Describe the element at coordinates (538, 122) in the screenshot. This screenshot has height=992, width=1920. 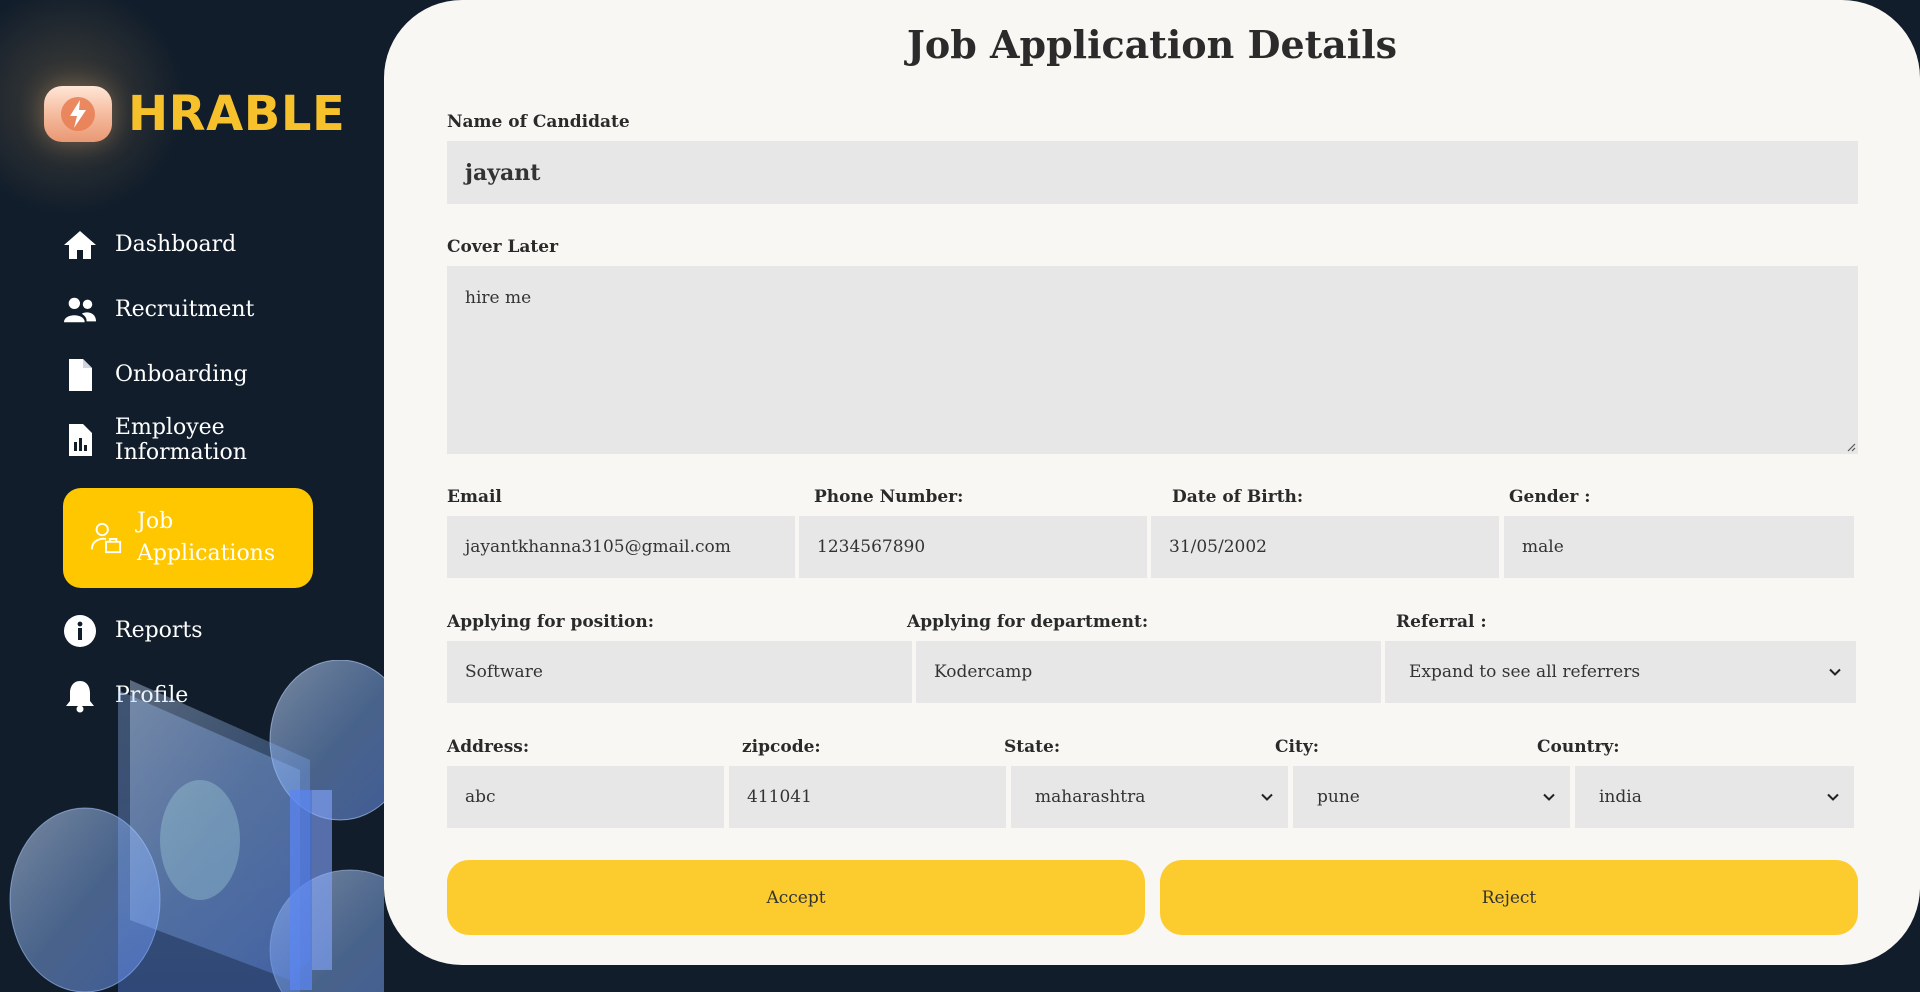
I see `name-label: Name of Candidate` at that location.